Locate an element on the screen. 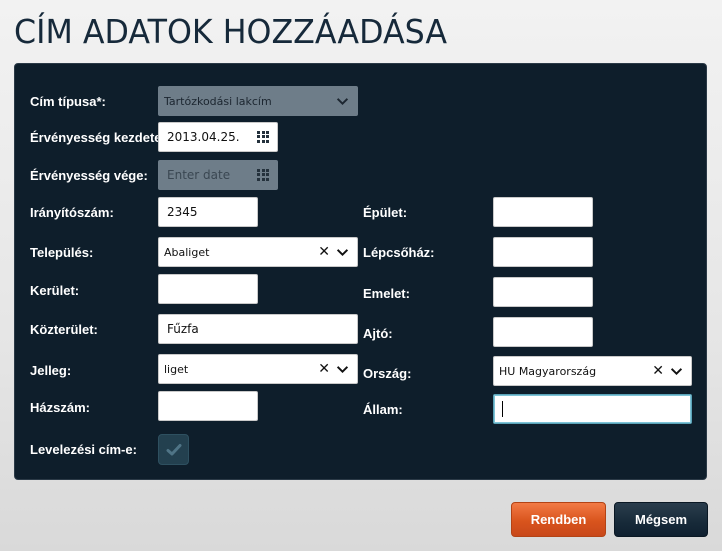 This screenshot has height=551, width=722. mailing-address-label: Levelezési cím-e: is located at coordinates (83, 449).